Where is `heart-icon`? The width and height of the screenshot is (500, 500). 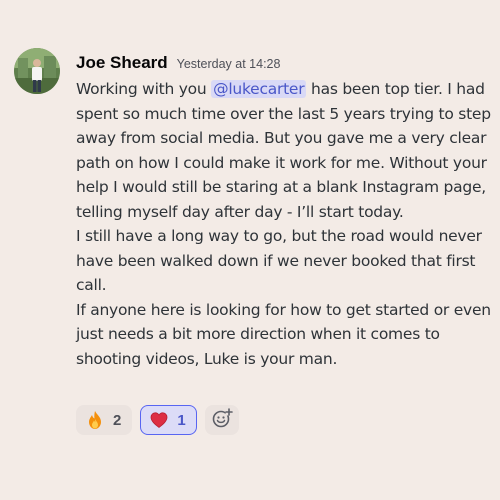
heart-icon is located at coordinates (159, 420).